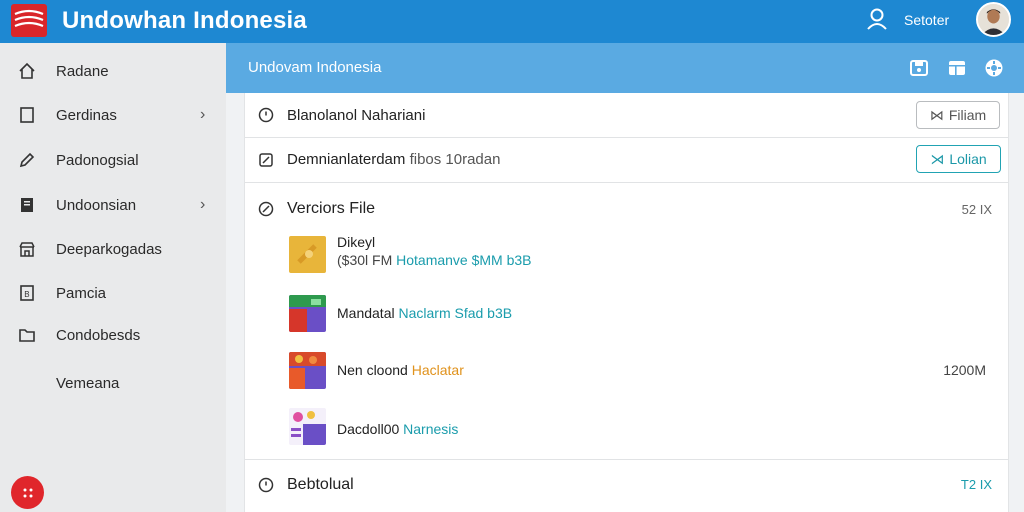 The height and width of the screenshot is (512, 1024). What do you see at coordinates (266, 209) in the screenshot?
I see `refresh-icon` at bounding box center [266, 209].